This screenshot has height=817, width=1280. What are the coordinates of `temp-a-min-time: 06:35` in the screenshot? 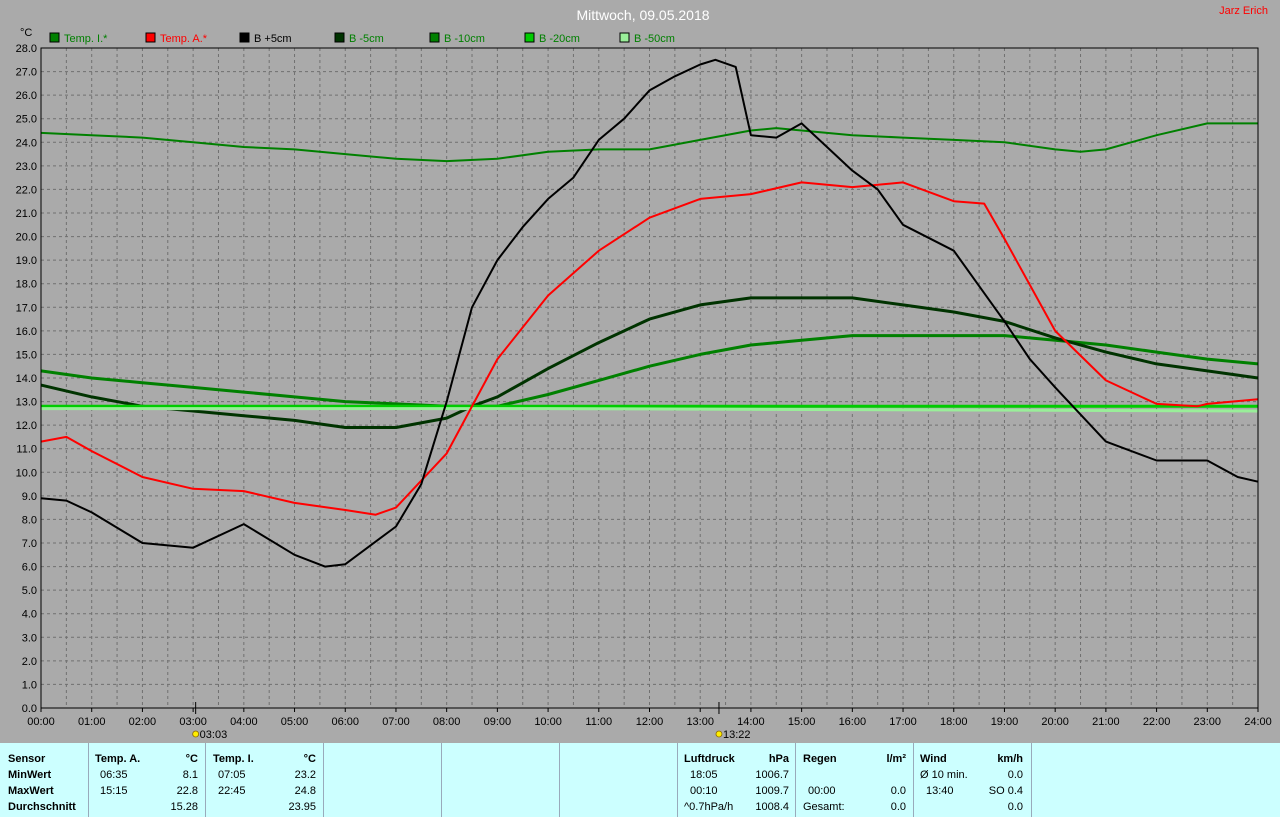 It's located at (114, 775).